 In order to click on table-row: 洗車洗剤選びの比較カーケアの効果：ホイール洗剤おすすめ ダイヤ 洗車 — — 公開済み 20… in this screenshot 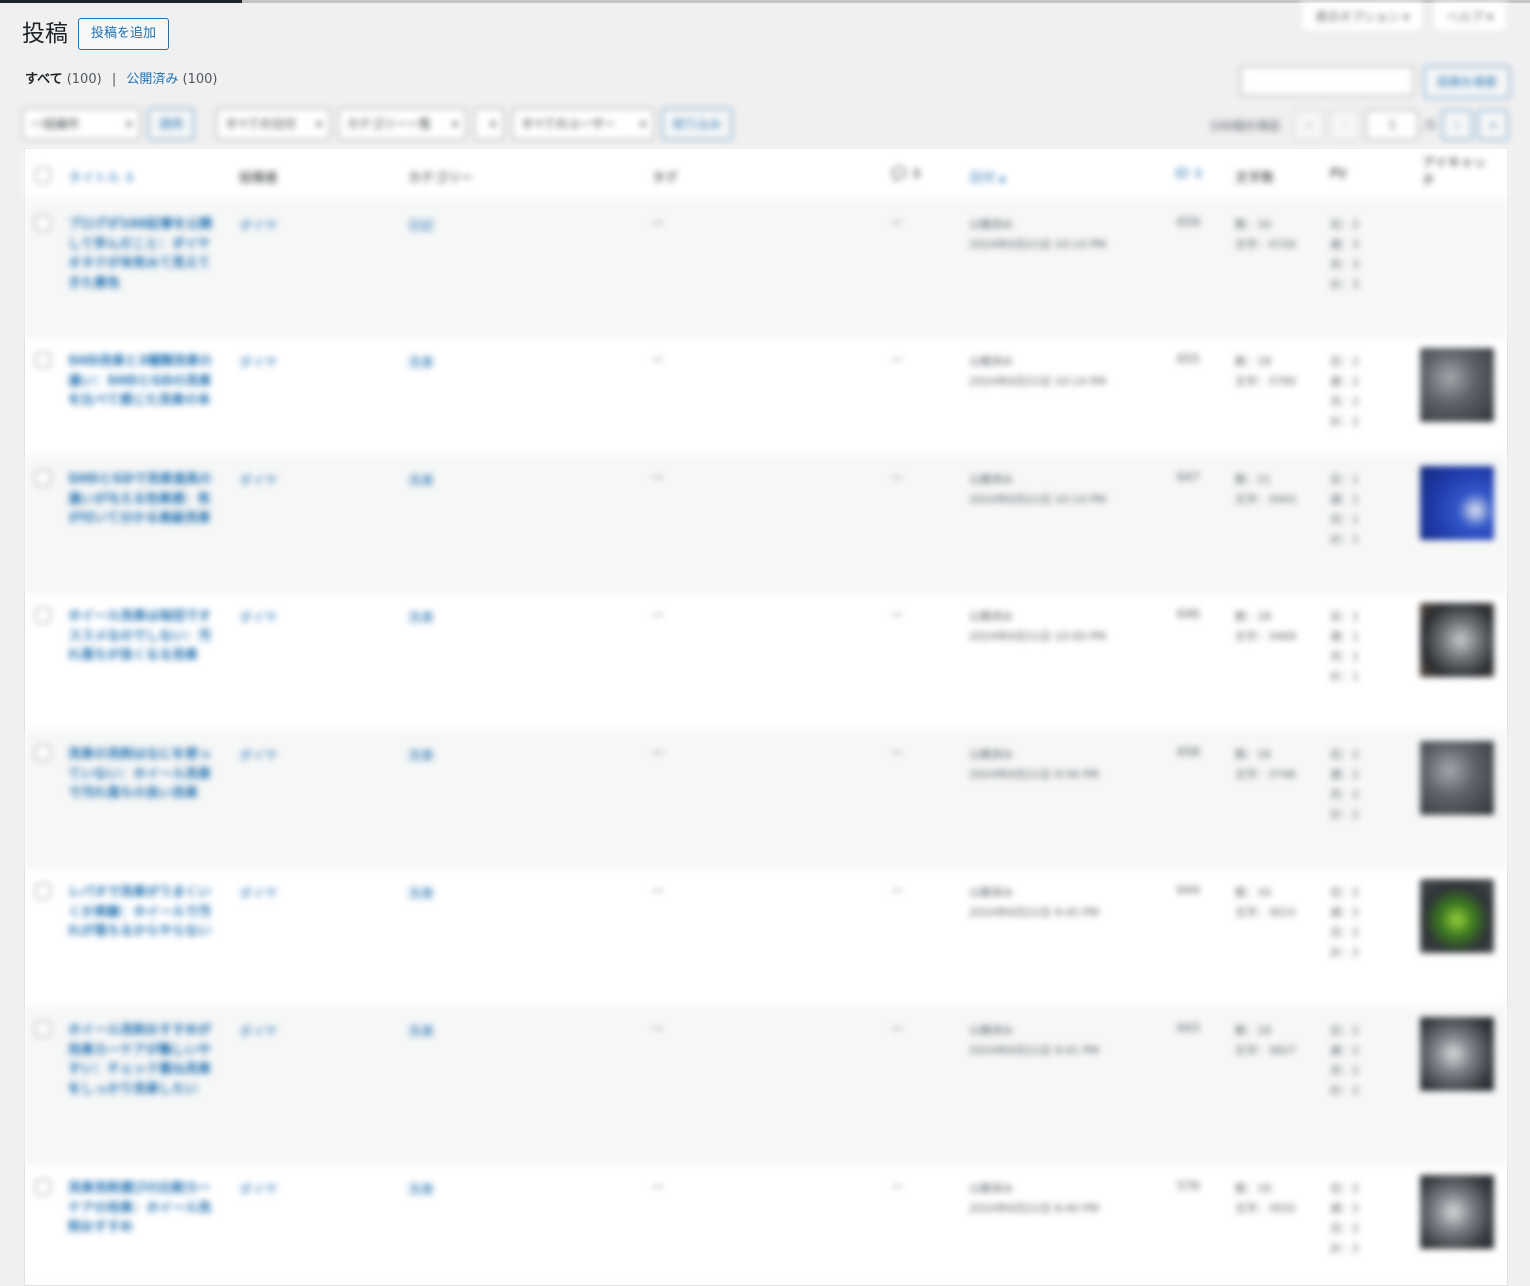, I will do `click(766, 1225)`.